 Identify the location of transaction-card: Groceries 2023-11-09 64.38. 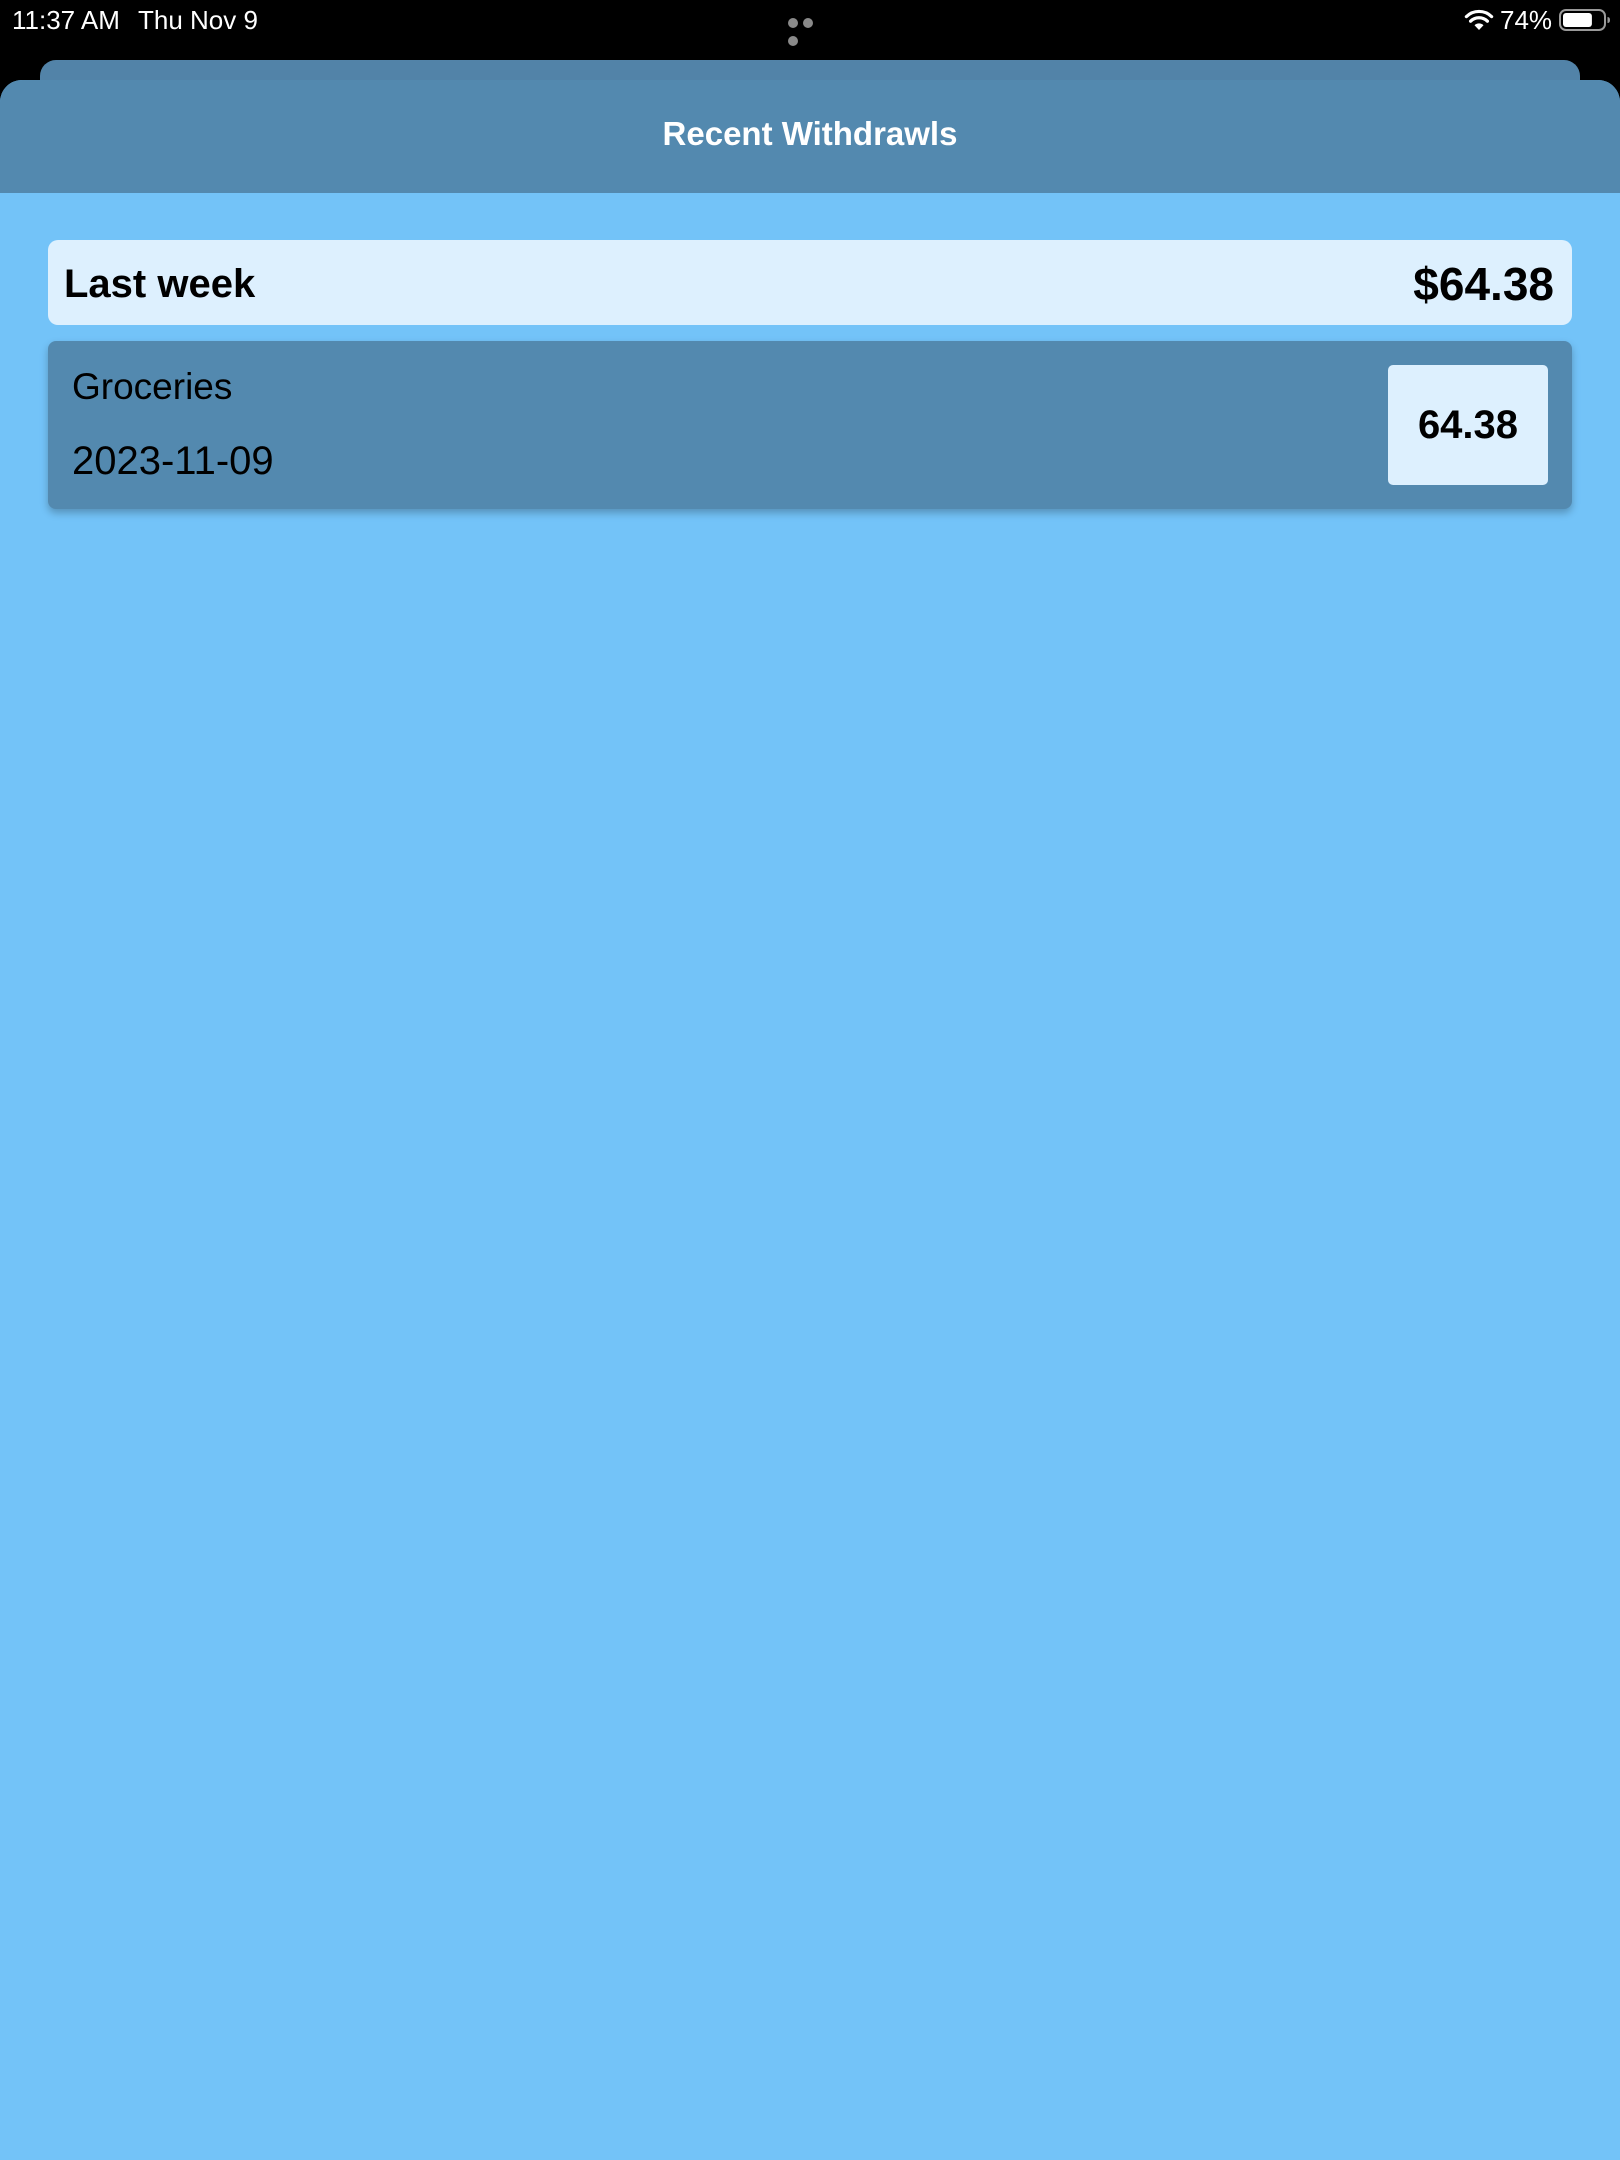
(810, 425).